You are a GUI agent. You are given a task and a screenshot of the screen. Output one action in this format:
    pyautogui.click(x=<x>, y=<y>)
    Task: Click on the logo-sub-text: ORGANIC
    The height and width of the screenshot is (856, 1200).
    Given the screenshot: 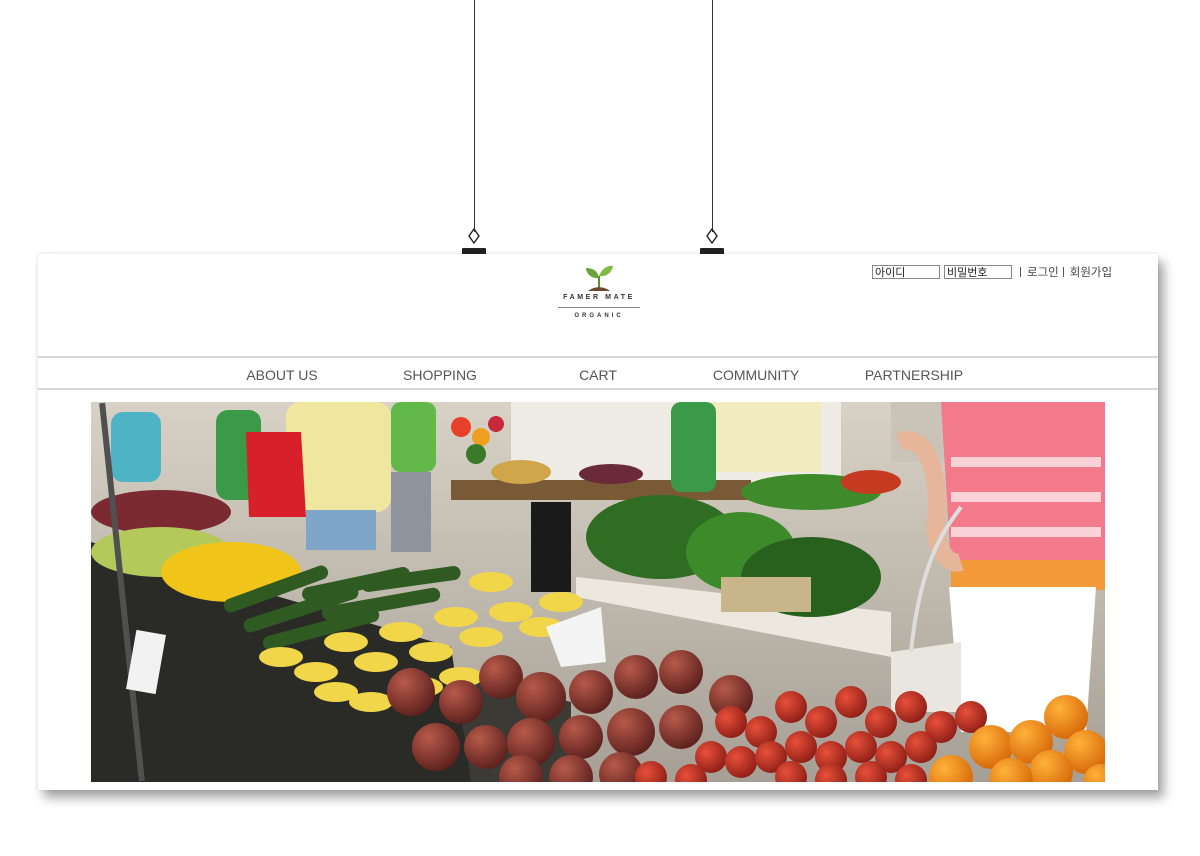 What is the action you would take?
    pyautogui.click(x=599, y=316)
    